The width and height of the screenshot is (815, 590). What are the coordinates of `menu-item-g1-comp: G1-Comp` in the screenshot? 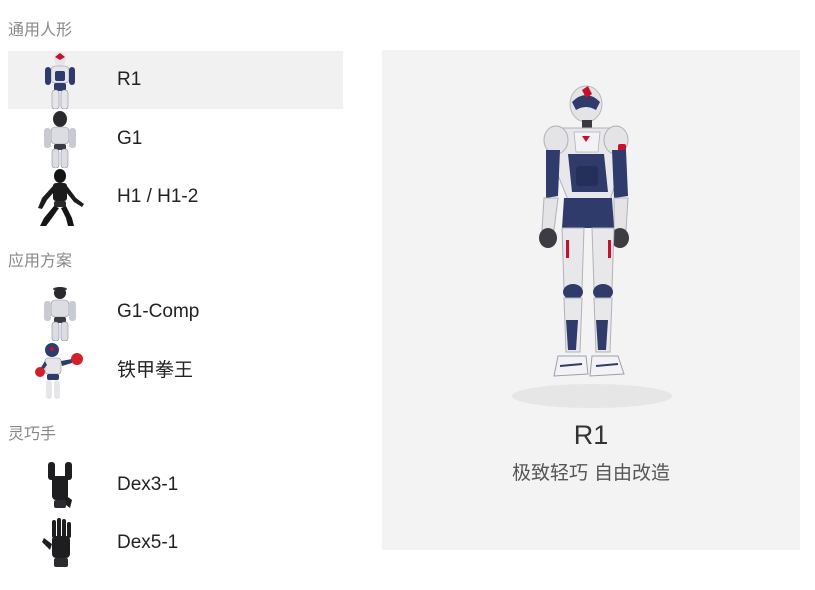 It's located at (175, 312).